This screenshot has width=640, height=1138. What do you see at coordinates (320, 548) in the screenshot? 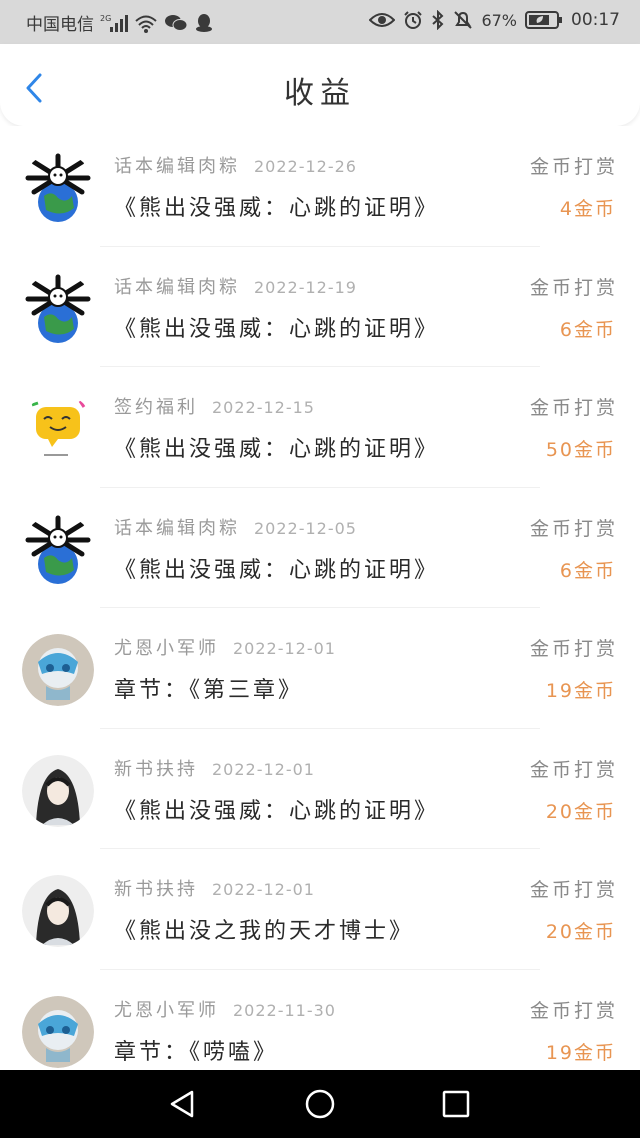
I see `list-item: 话本编辑肉粽 2022-12-05 金币打赏 《熊出没强威：心跳的证明》 6金币` at bounding box center [320, 548].